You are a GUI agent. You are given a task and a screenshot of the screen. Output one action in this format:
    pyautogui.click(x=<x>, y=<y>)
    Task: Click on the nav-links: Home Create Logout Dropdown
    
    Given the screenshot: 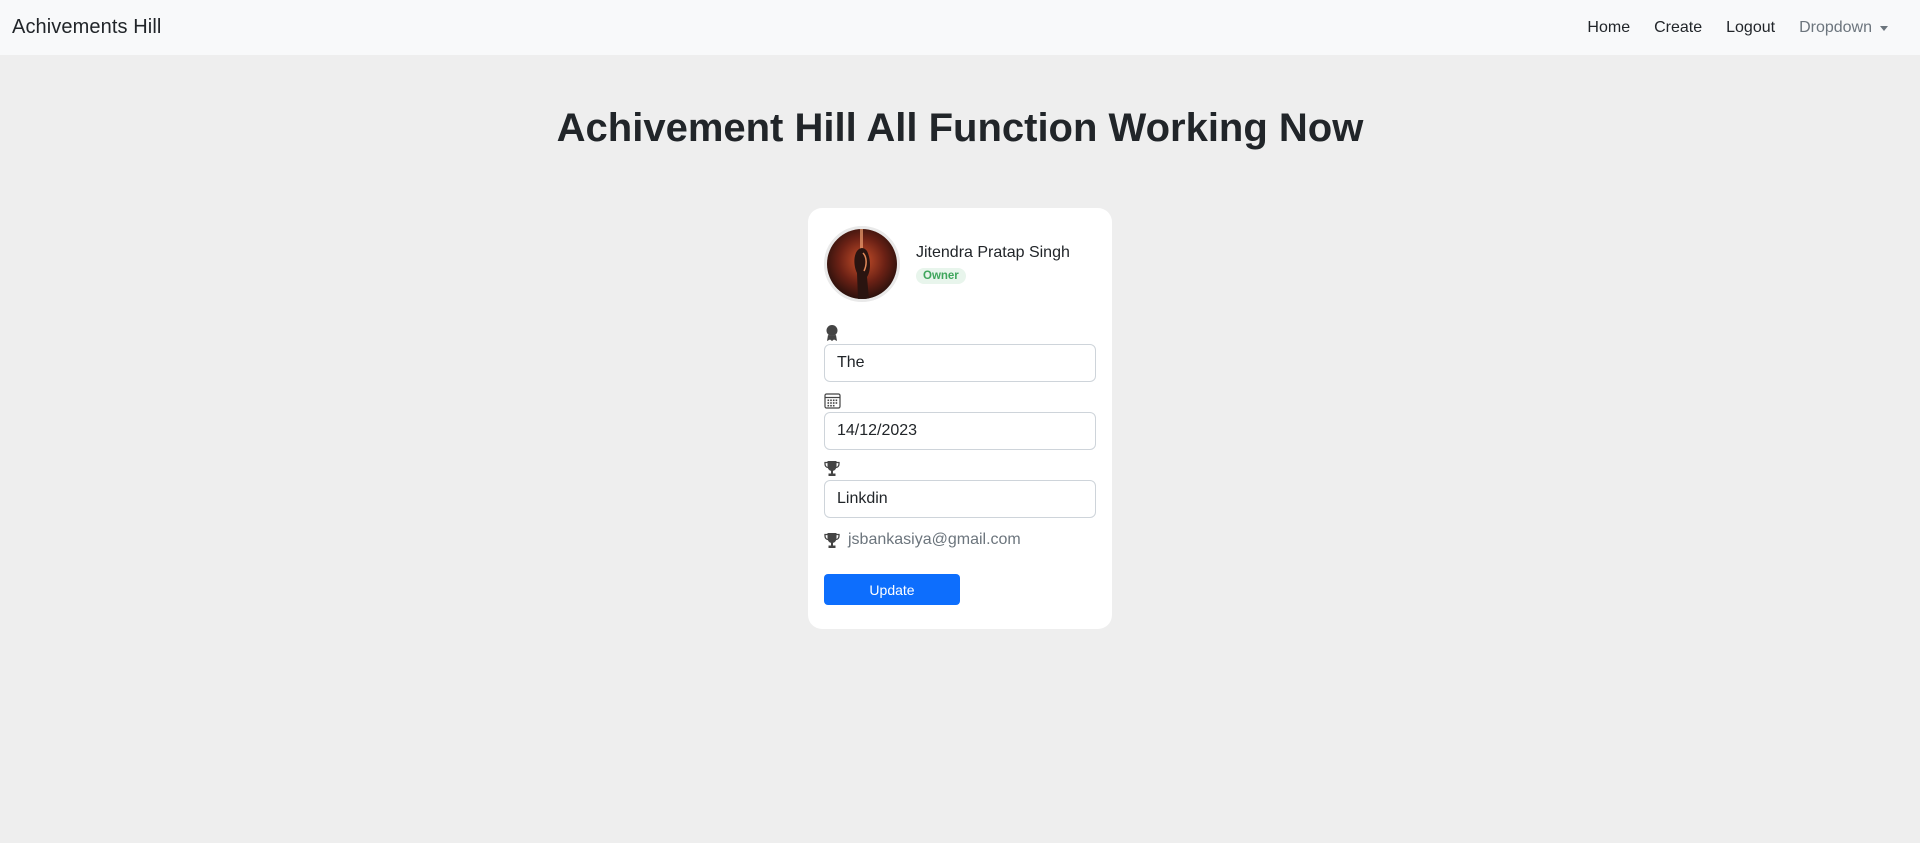 What is the action you would take?
    pyautogui.click(x=1741, y=28)
    